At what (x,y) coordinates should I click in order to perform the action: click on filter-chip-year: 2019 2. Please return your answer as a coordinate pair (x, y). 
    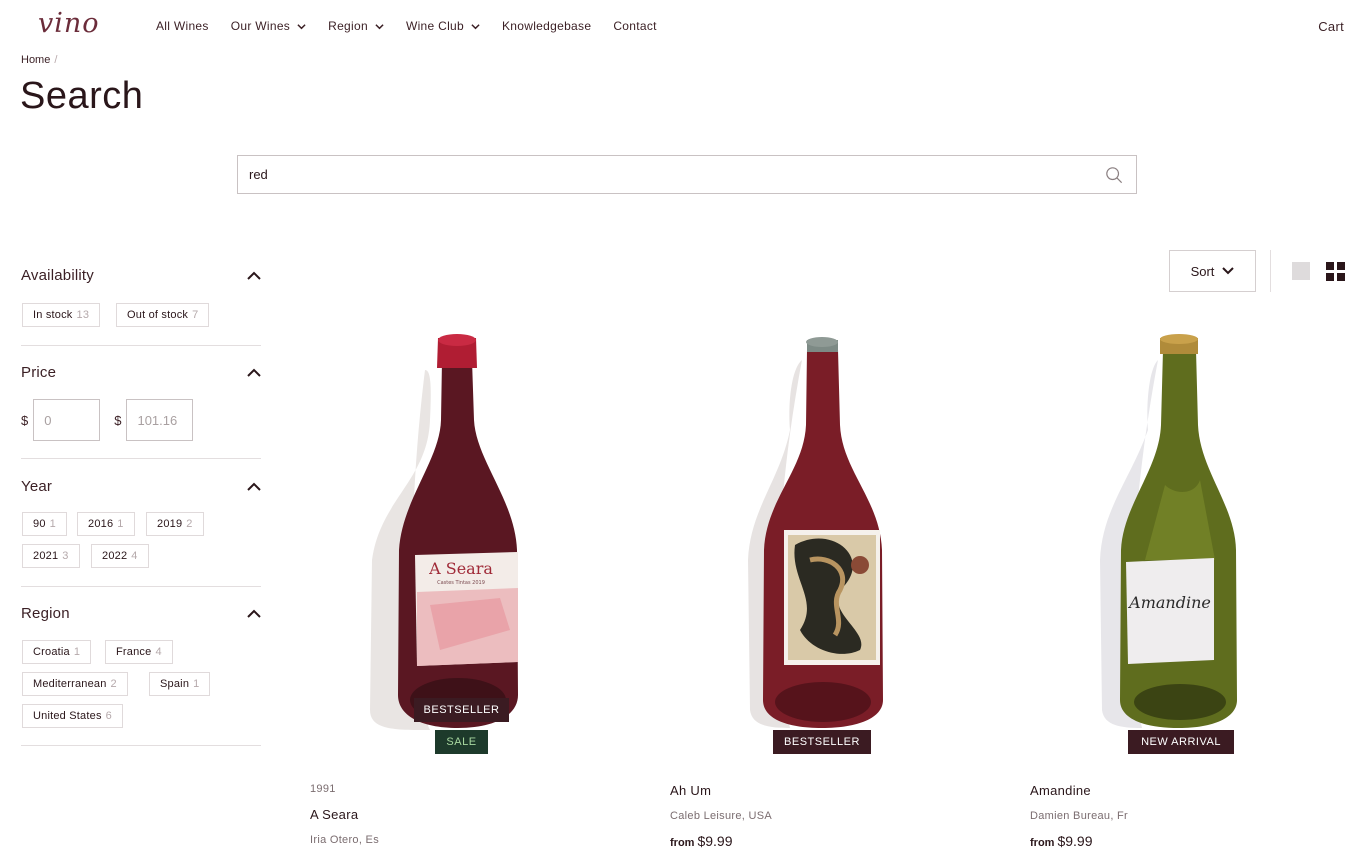
    Looking at the image, I should click on (175, 524).